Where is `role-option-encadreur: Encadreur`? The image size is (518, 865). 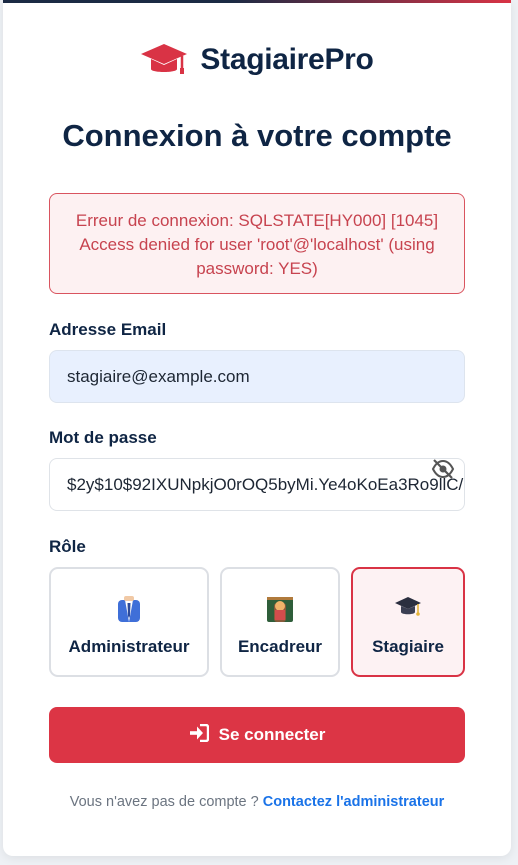 role-option-encadreur: Encadreur is located at coordinates (280, 622).